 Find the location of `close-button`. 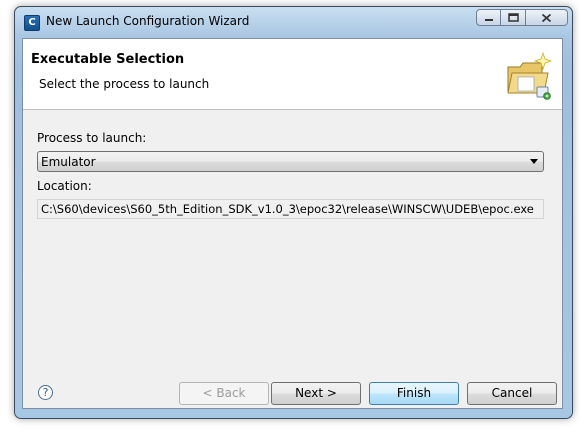

close-button is located at coordinates (547, 17).